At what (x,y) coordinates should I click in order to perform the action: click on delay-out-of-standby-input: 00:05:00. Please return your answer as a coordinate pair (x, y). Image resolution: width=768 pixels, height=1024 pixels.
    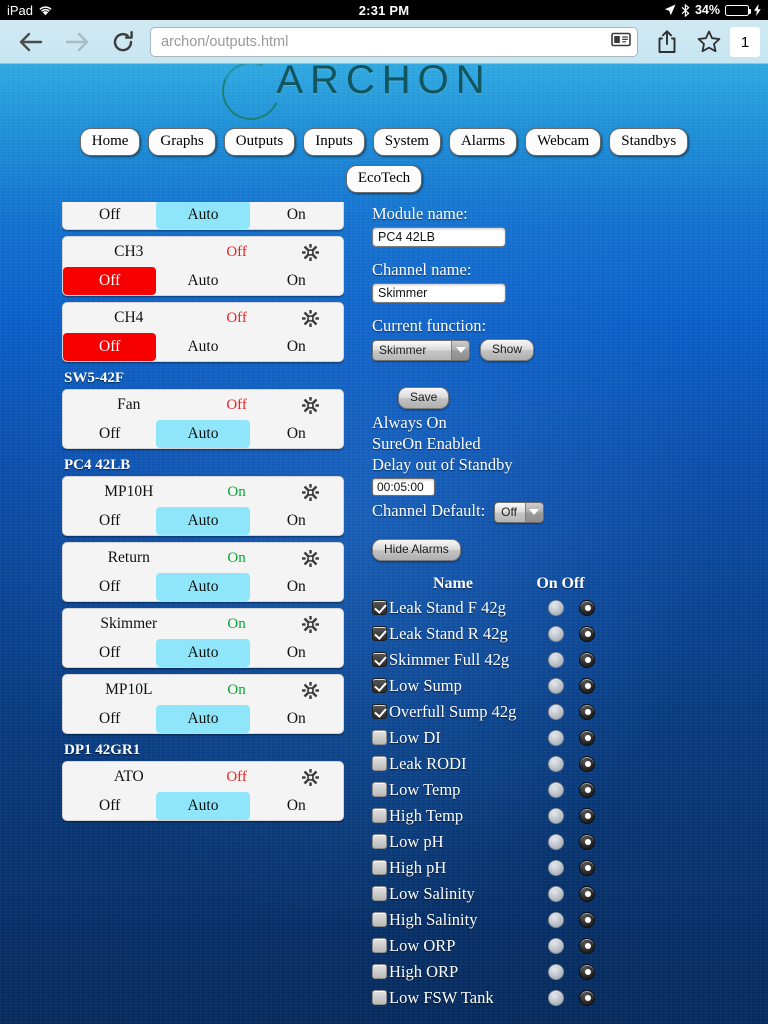
    Looking at the image, I should click on (403, 487).